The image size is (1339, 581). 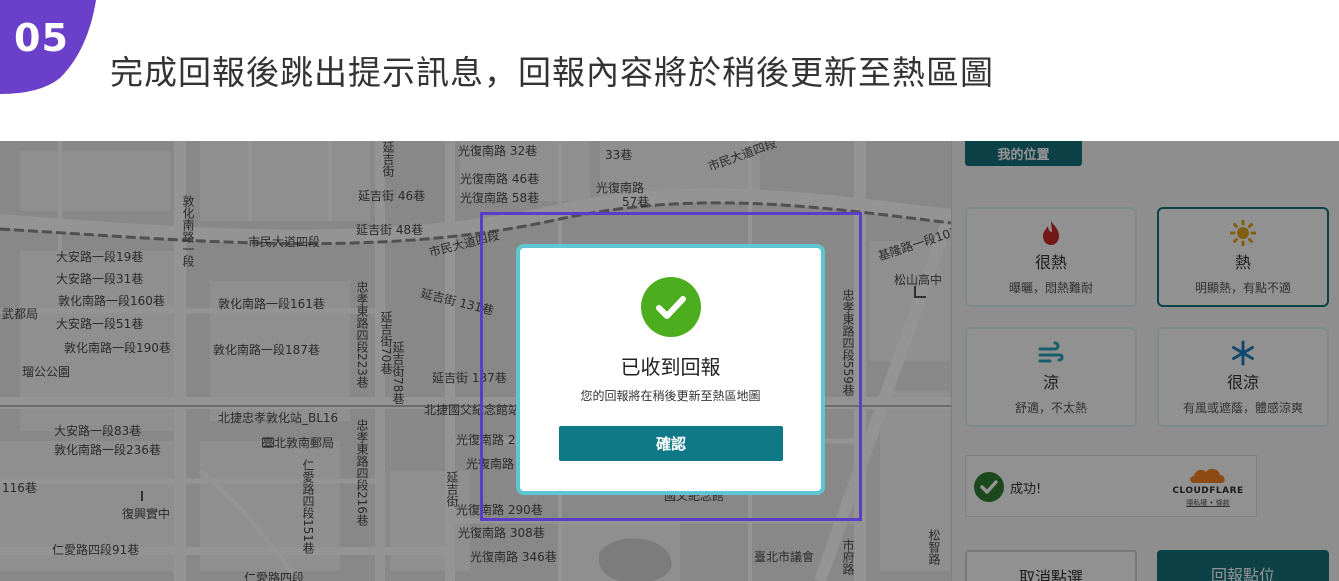 I want to click on step-number: 05, so click(x=41, y=38).